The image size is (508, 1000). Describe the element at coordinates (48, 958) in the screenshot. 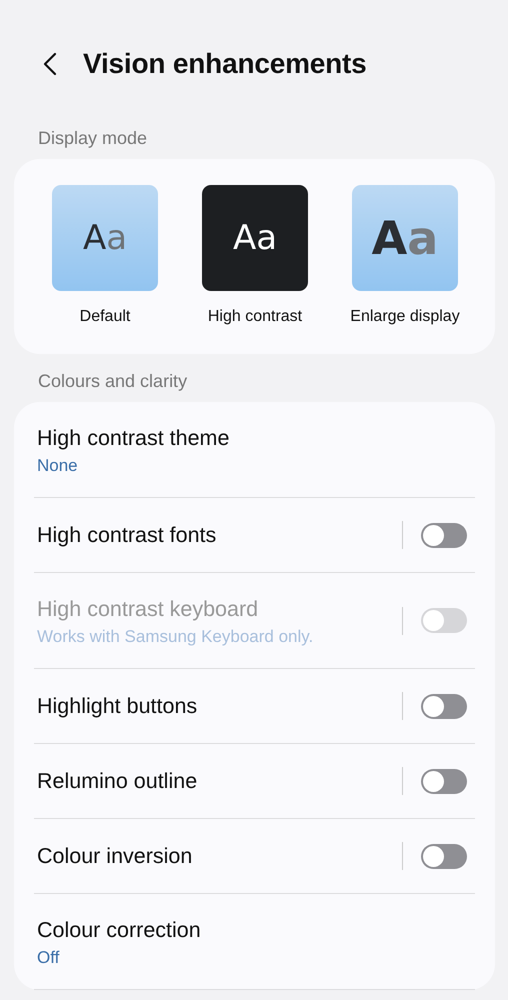

I see `setting-summary: Off` at that location.